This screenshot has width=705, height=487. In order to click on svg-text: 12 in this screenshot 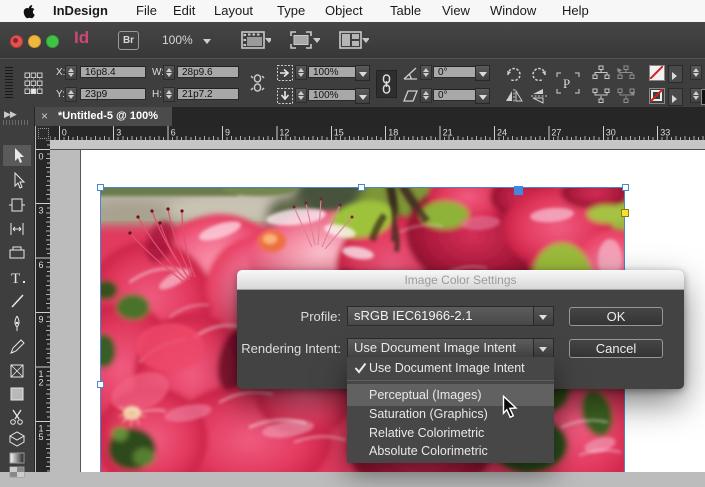, I will do `click(284, 133)`.